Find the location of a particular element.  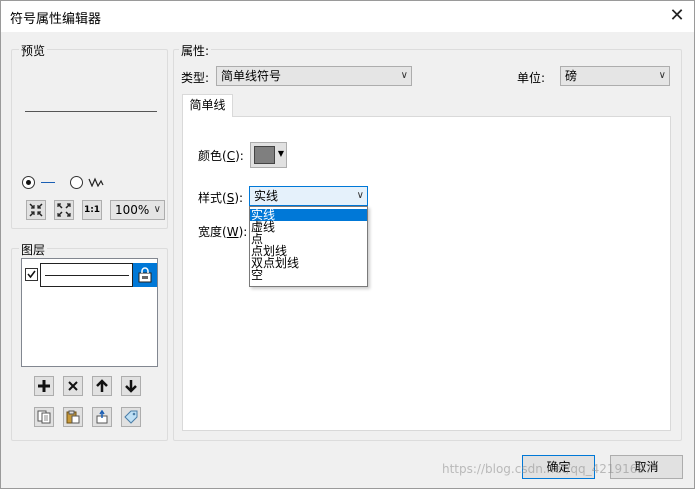

color-picker-button: ▼ is located at coordinates (268, 155).